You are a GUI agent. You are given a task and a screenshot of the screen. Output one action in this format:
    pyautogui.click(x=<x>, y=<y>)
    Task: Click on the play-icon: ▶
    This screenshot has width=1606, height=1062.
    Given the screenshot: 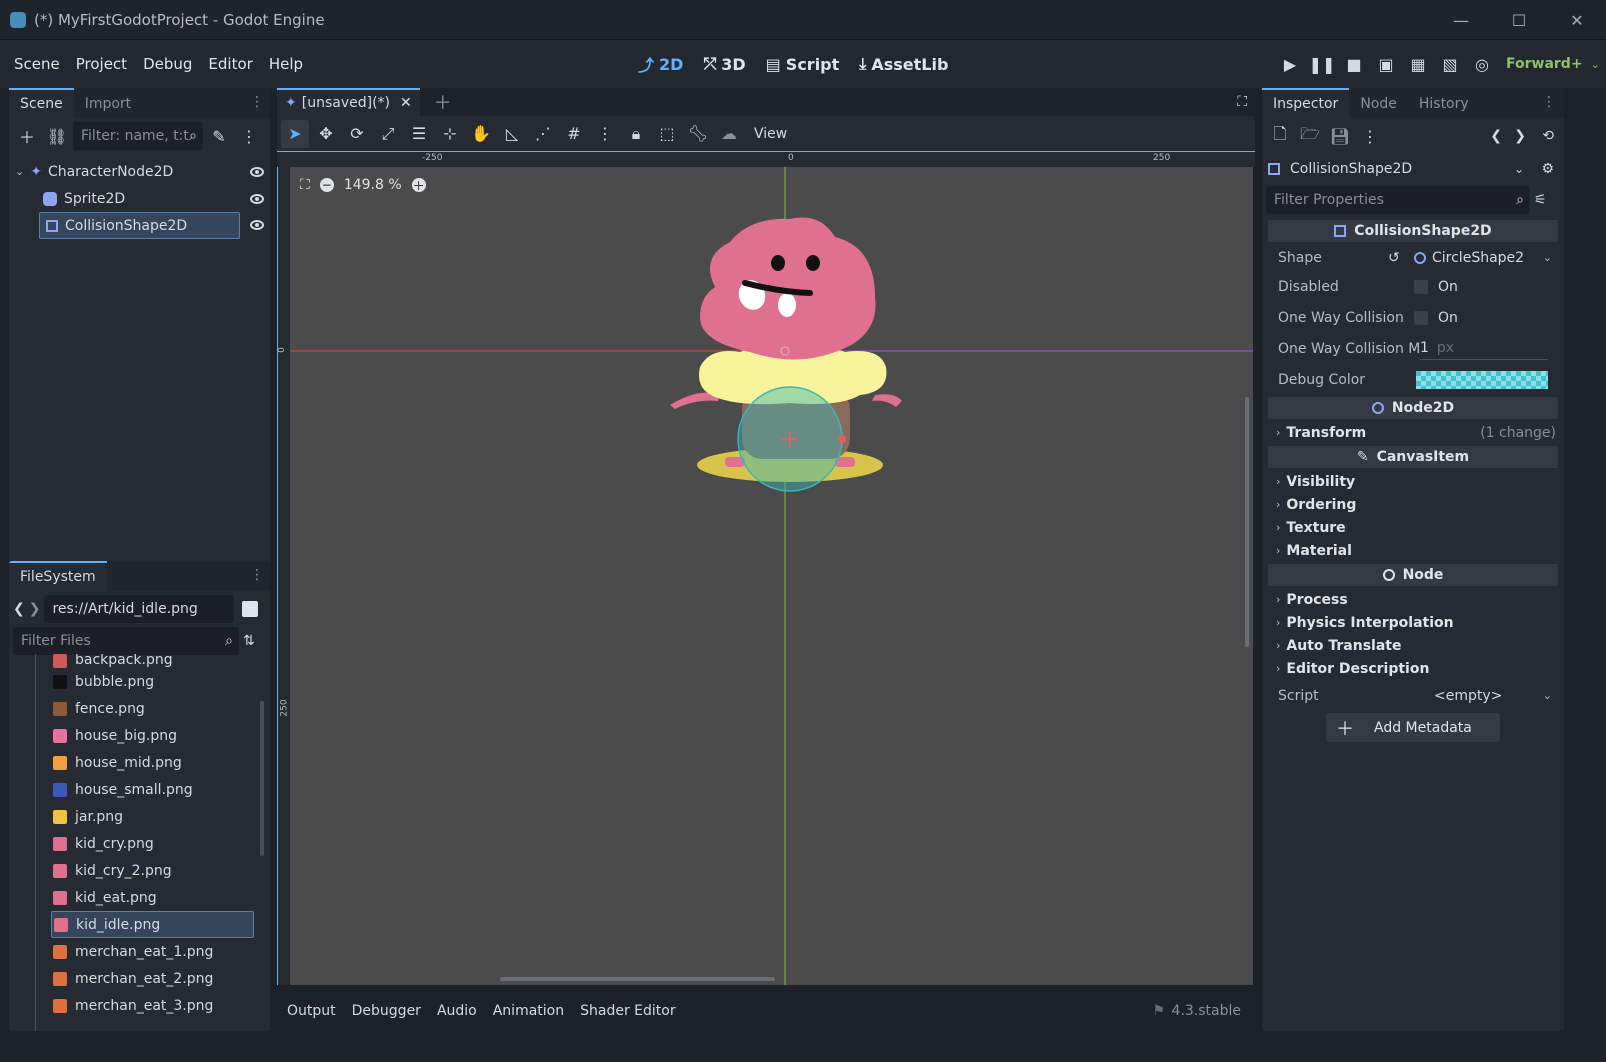 What is the action you would take?
    pyautogui.click(x=1290, y=64)
    